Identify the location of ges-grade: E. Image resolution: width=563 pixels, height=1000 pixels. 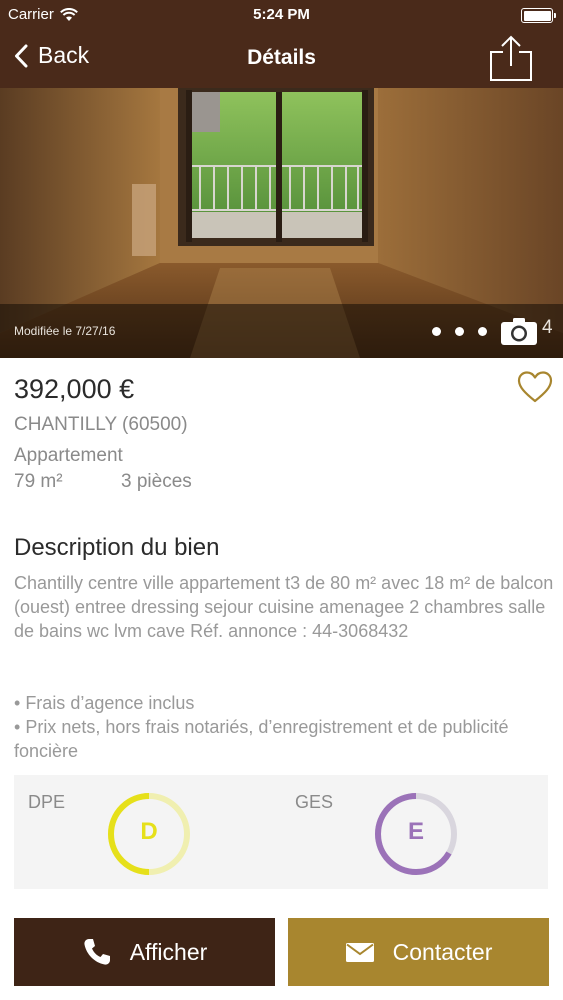
(415, 831).